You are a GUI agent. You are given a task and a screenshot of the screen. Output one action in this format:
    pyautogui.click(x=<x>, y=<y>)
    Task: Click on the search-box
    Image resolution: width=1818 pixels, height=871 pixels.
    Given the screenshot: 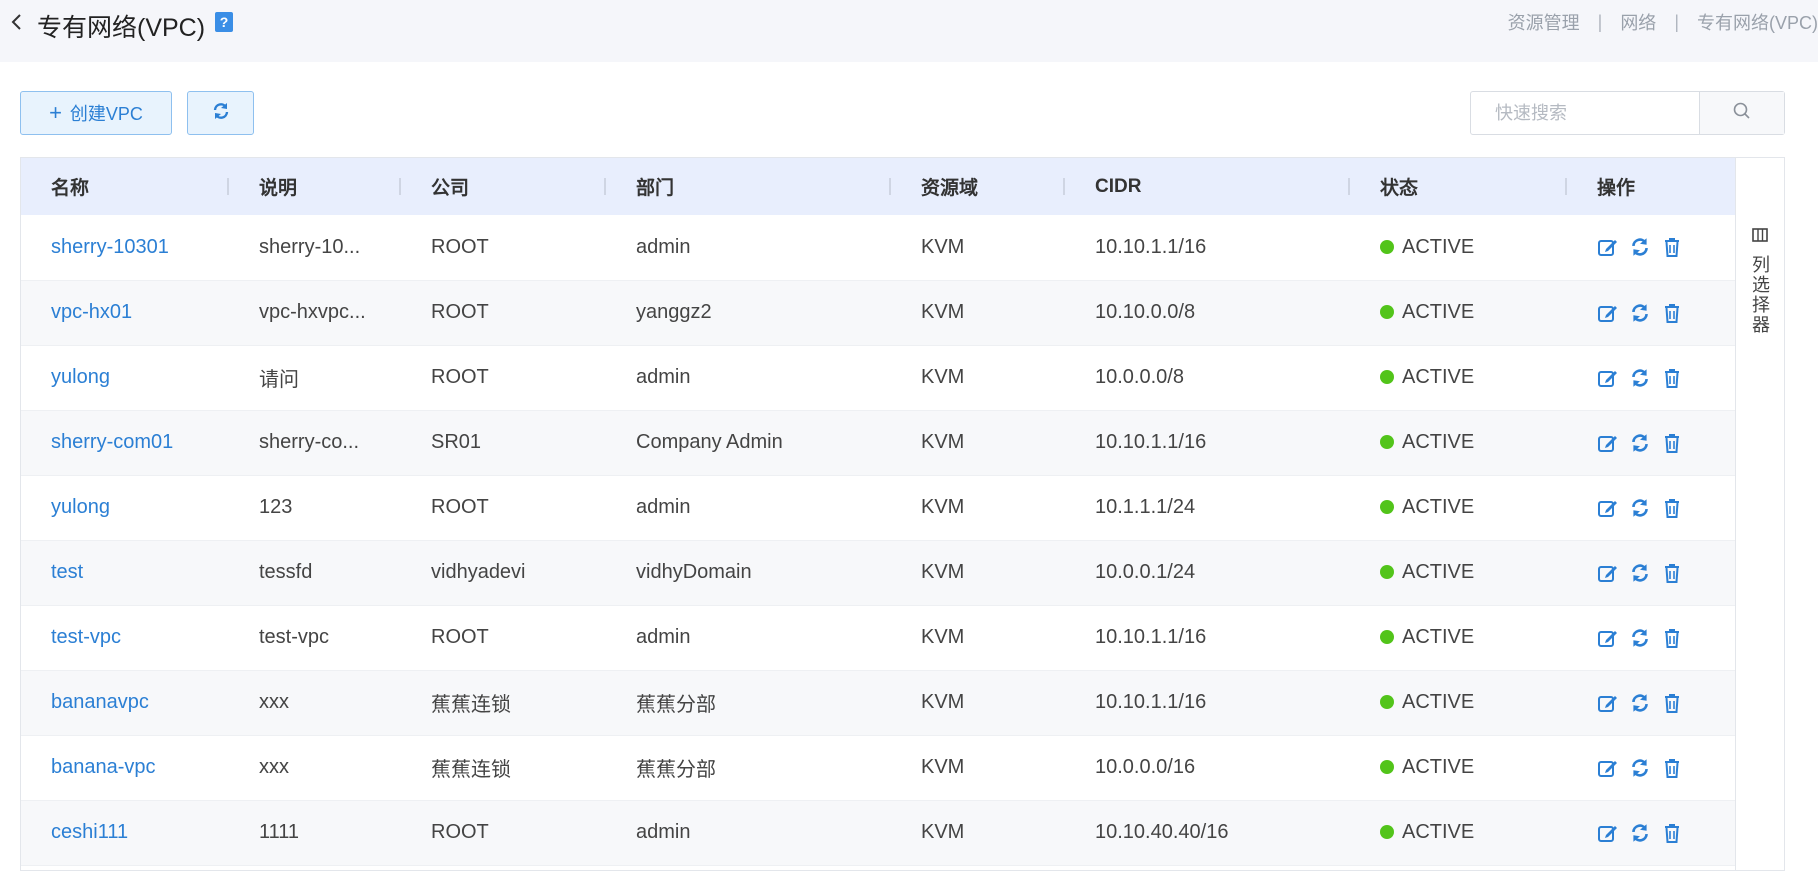 What is the action you would take?
    pyautogui.click(x=1627, y=113)
    